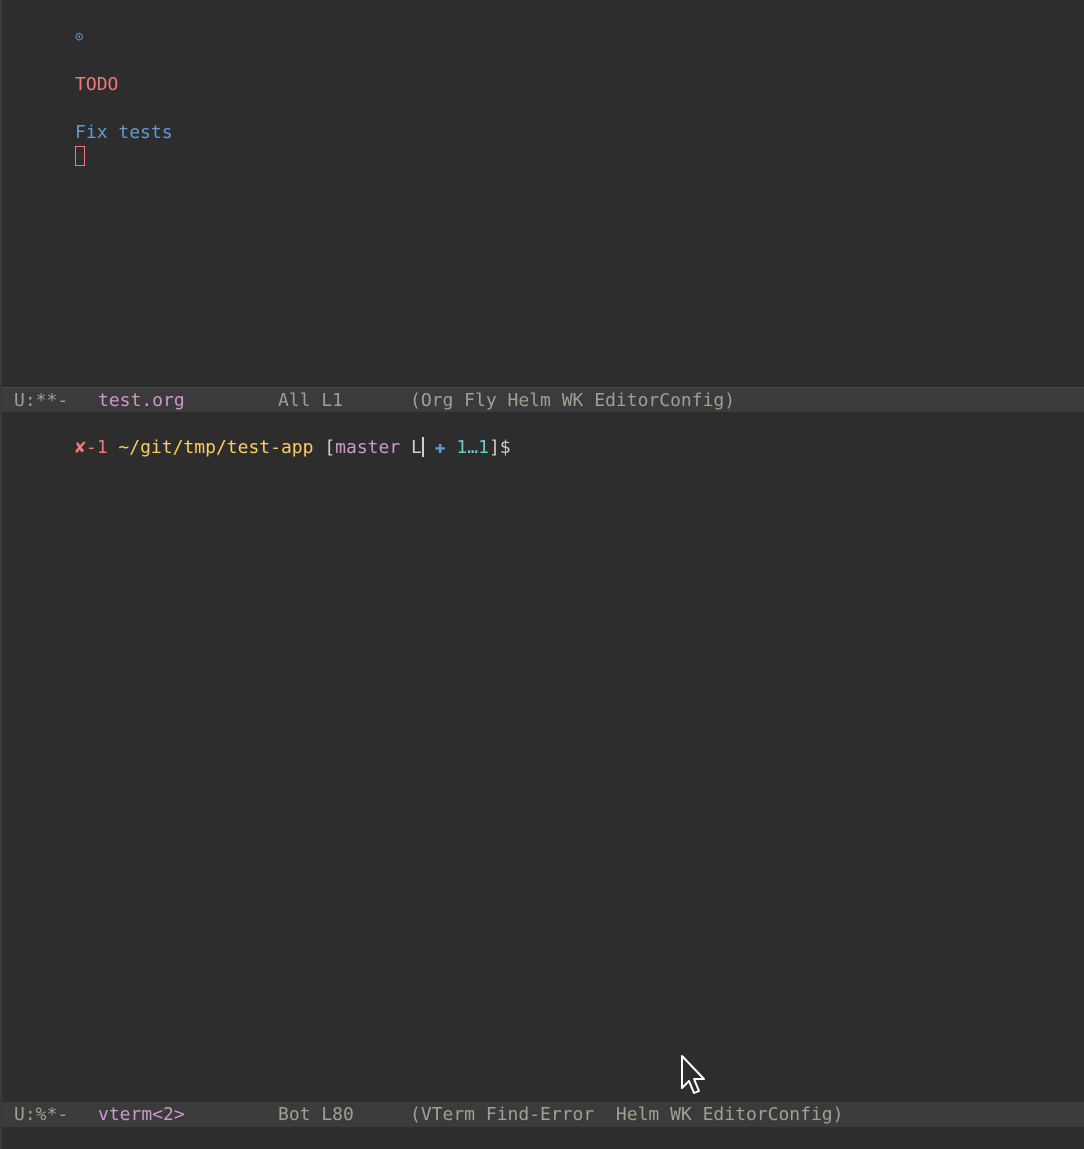 This screenshot has width=1084, height=1149. Describe the element at coordinates (368, 447) in the screenshot. I see `git-branch: master` at that location.